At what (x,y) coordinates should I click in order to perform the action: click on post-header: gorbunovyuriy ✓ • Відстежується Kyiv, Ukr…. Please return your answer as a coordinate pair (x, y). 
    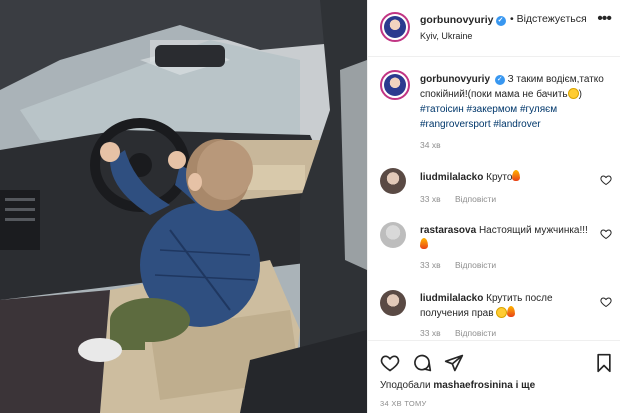
    Looking at the image, I should click on (494, 28).